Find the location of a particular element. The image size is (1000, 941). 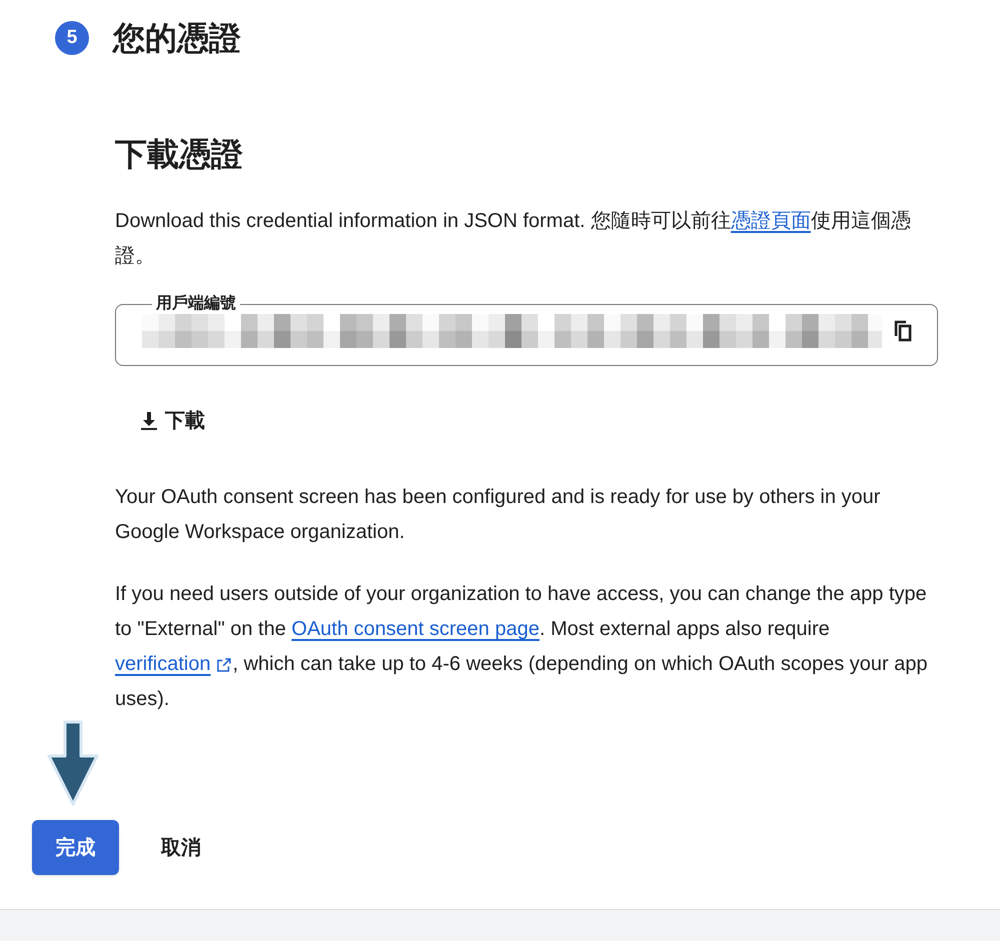

step-number: 5 is located at coordinates (72, 38).